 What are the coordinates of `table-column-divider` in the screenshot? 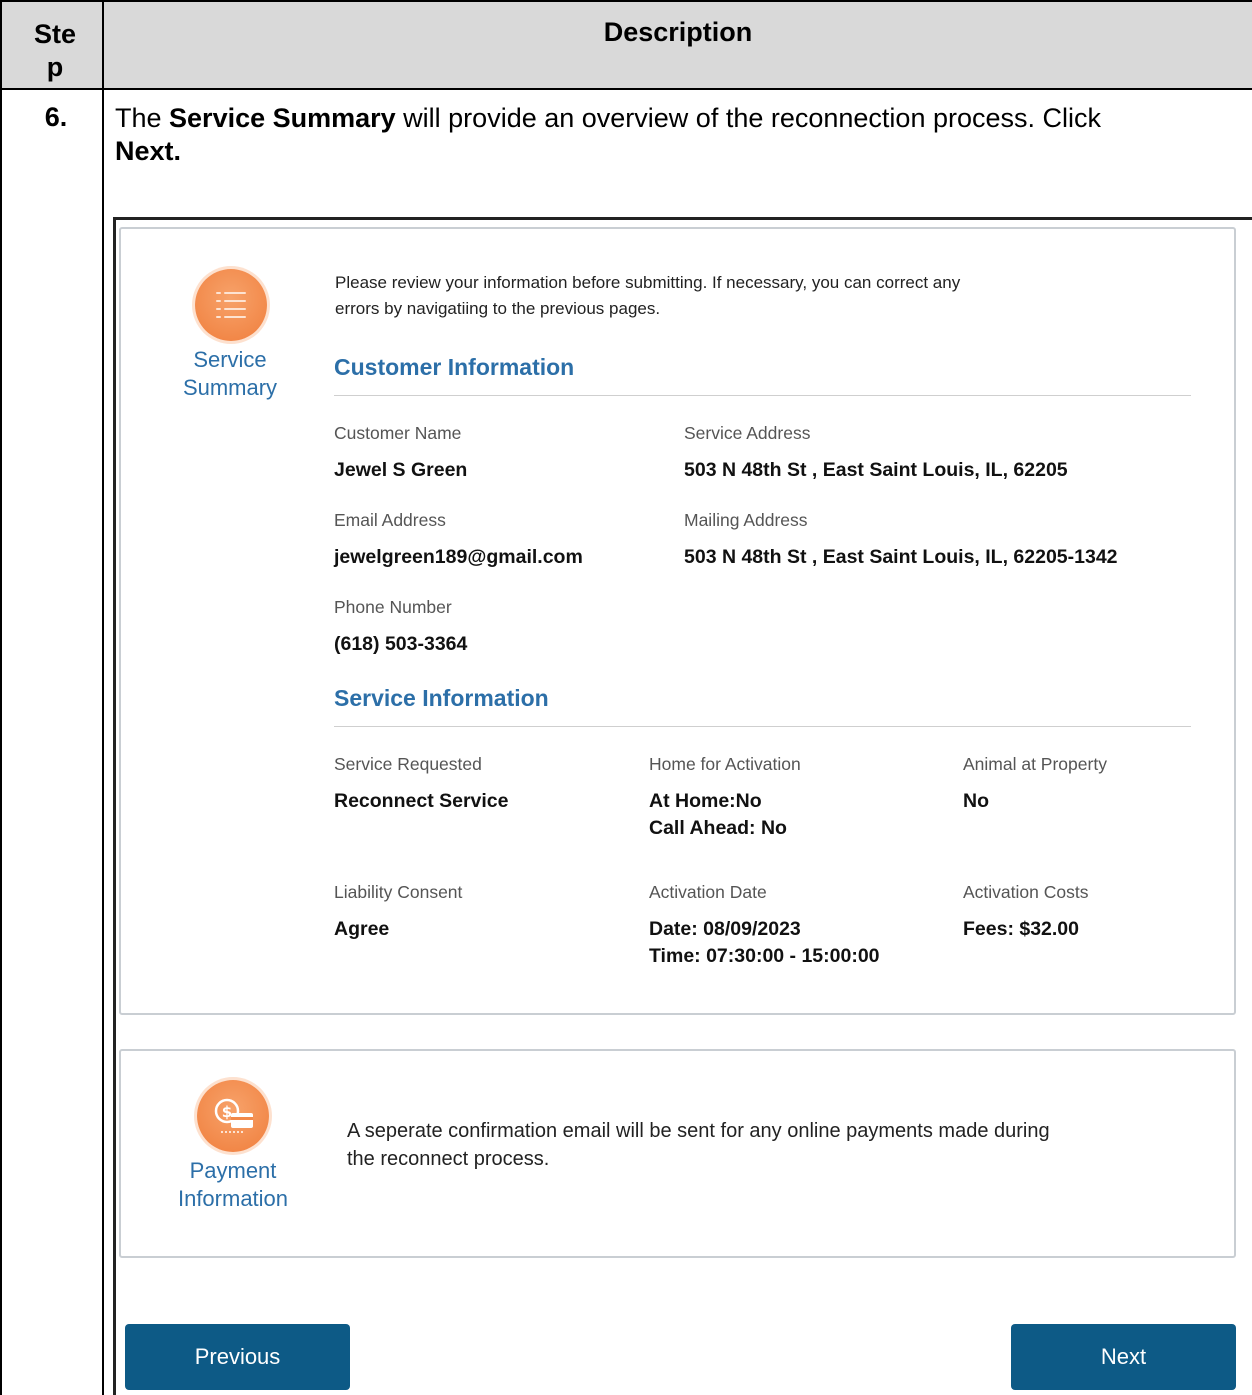 It's located at (103, 697).